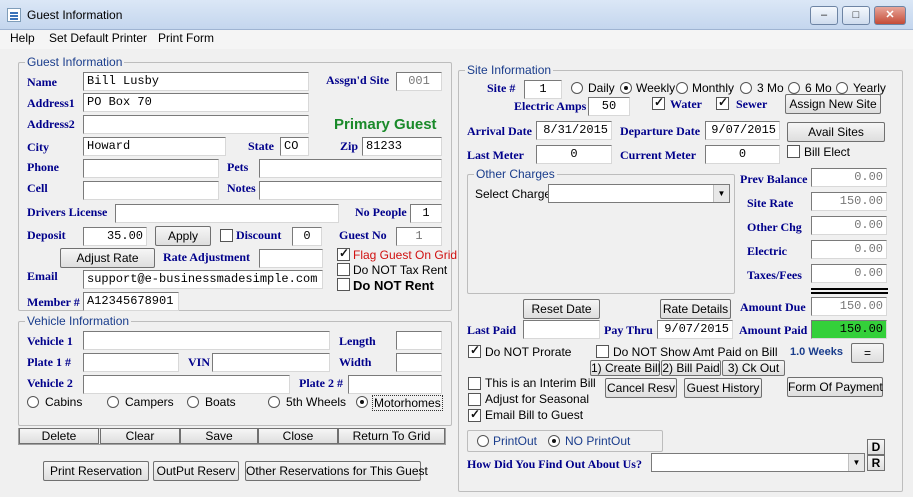 This screenshot has height=497, width=913. What do you see at coordinates (682, 88) in the screenshot?
I see `period-monthly-radio` at bounding box center [682, 88].